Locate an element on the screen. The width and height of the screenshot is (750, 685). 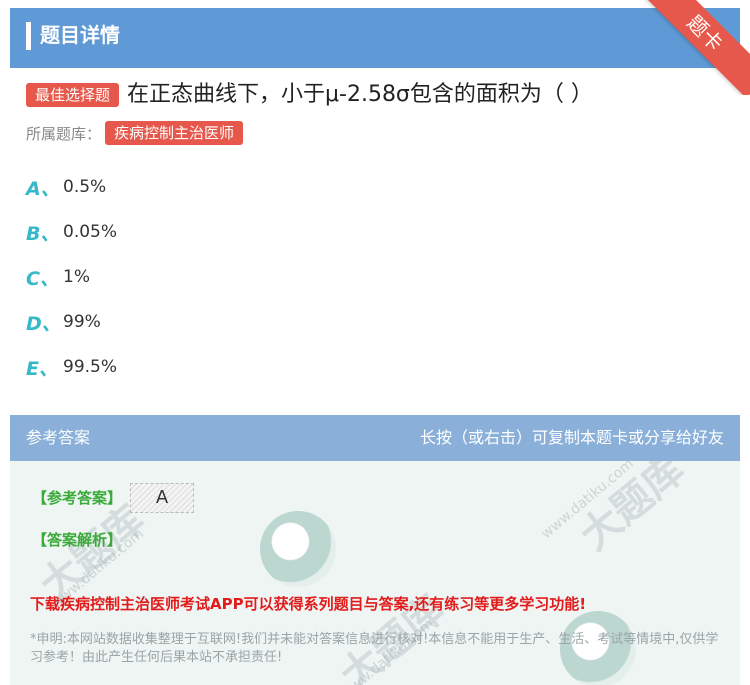
app-download-promo-link: 下载疾病控制主治医师考试APP可以获得系列题目与答案,还有练习等更多学习功能! is located at coordinates (308, 603).